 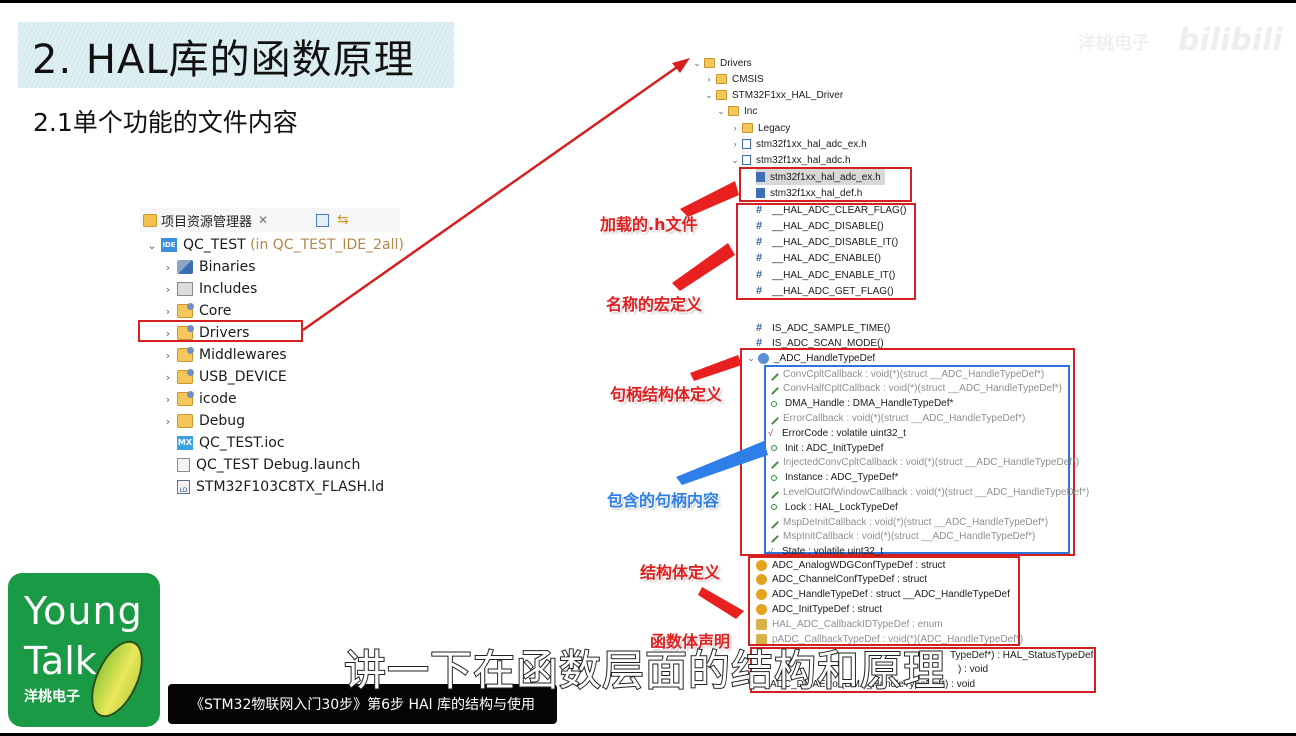 What do you see at coordinates (748, 79) in the screenshot?
I see `outline-label: CMSIS` at bounding box center [748, 79].